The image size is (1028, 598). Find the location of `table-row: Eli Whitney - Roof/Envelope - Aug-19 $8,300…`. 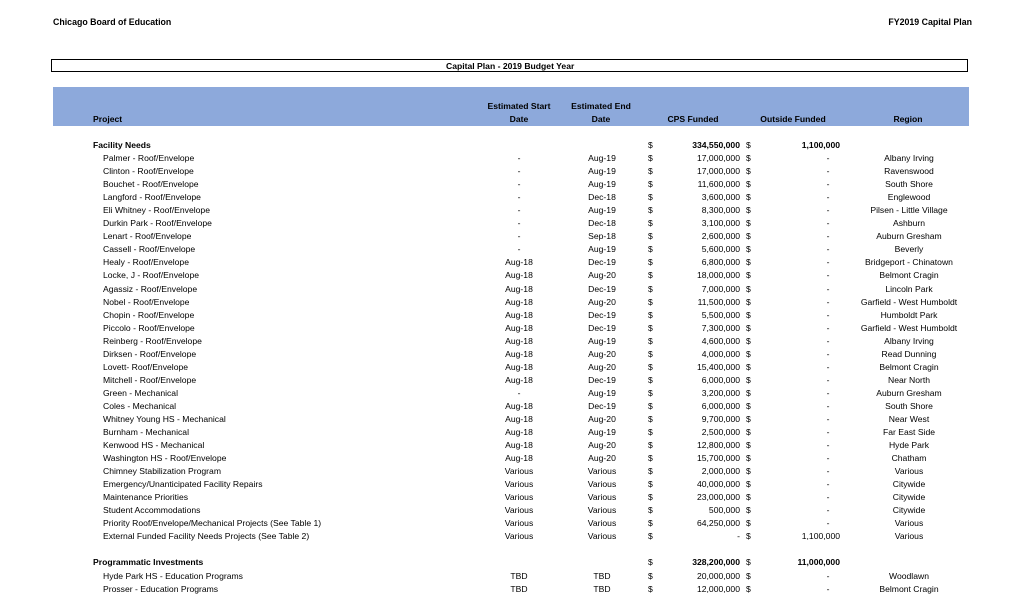

table-row: Eli Whitney - Roof/Envelope - Aug-19 $8,300… is located at coordinates (514, 210).